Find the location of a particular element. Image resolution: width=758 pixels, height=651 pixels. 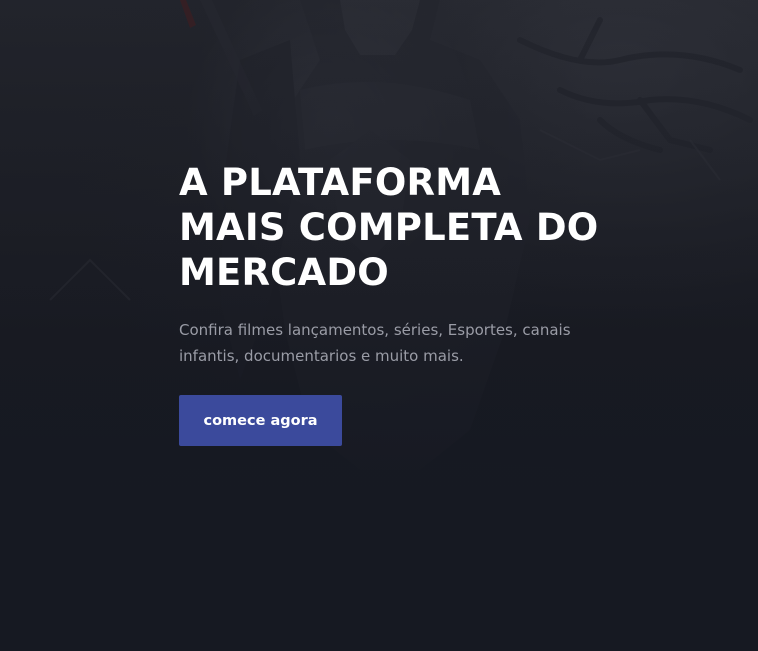

hero-title-line-1: A PLATAFORMA is located at coordinates (340, 182).